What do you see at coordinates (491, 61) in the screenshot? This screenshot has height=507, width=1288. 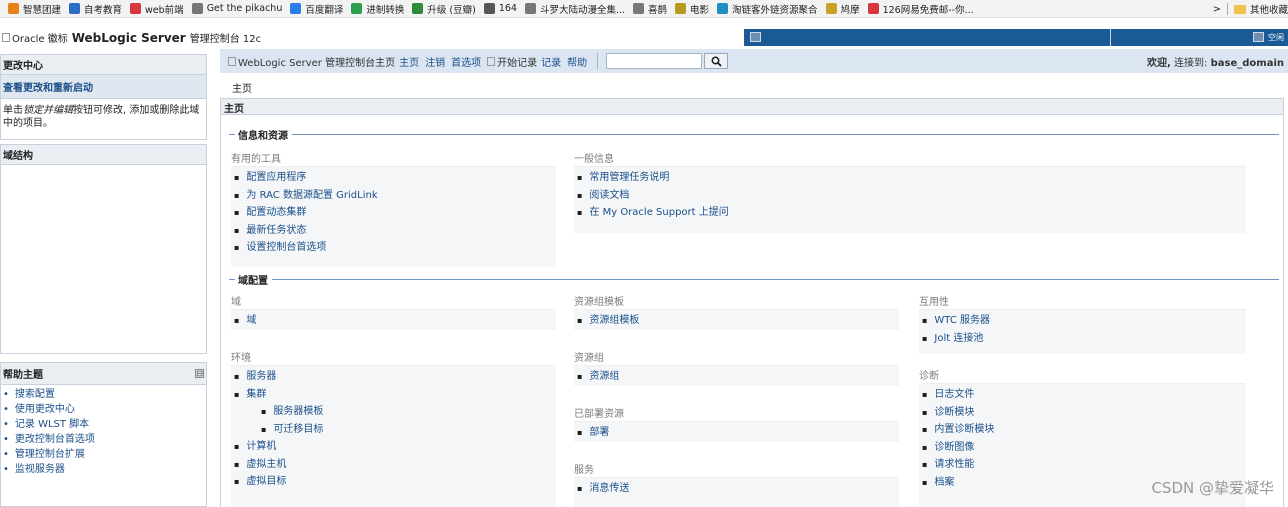 I see `record-icon` at bounding box center [491, 61].